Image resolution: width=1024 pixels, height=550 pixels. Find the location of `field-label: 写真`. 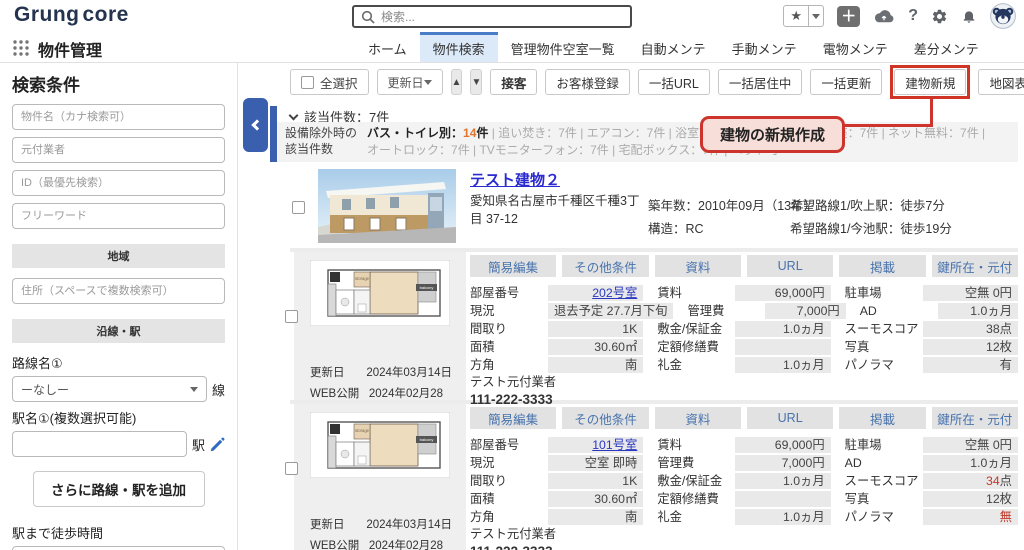

field-label: 写真 is located at coordinates (857, 499).